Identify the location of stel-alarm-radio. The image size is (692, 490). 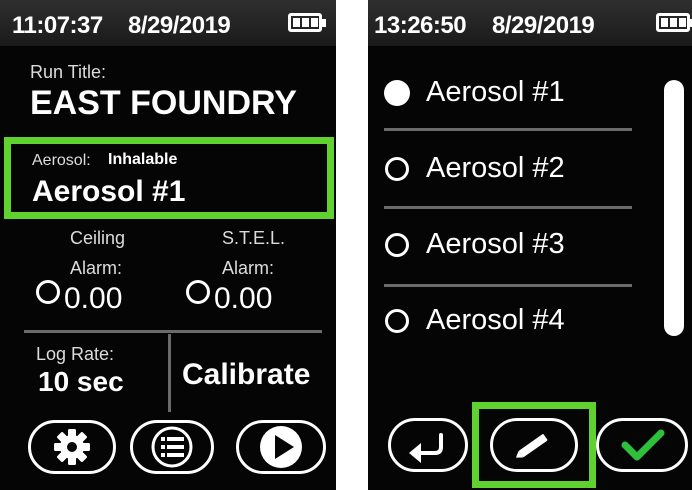
(198, 292).